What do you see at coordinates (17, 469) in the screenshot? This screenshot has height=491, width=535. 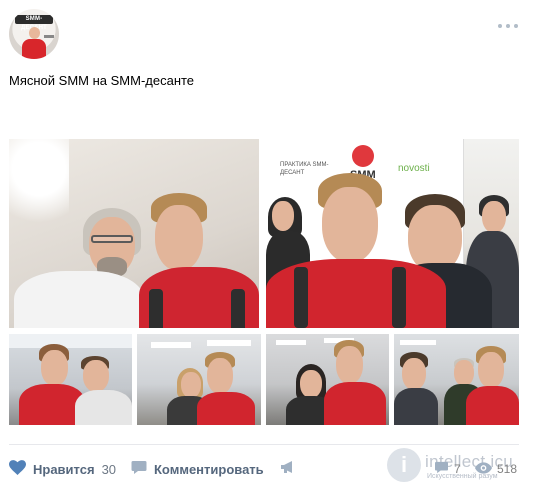 I see `heart-icon` at bounding box center [17, 469].